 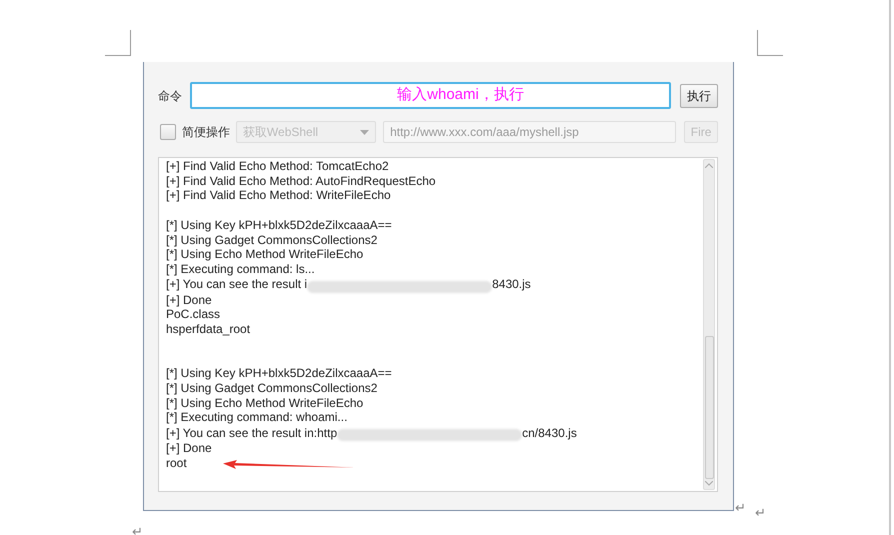 I want to click on command-label: 命令, so click(x=170, y=96).